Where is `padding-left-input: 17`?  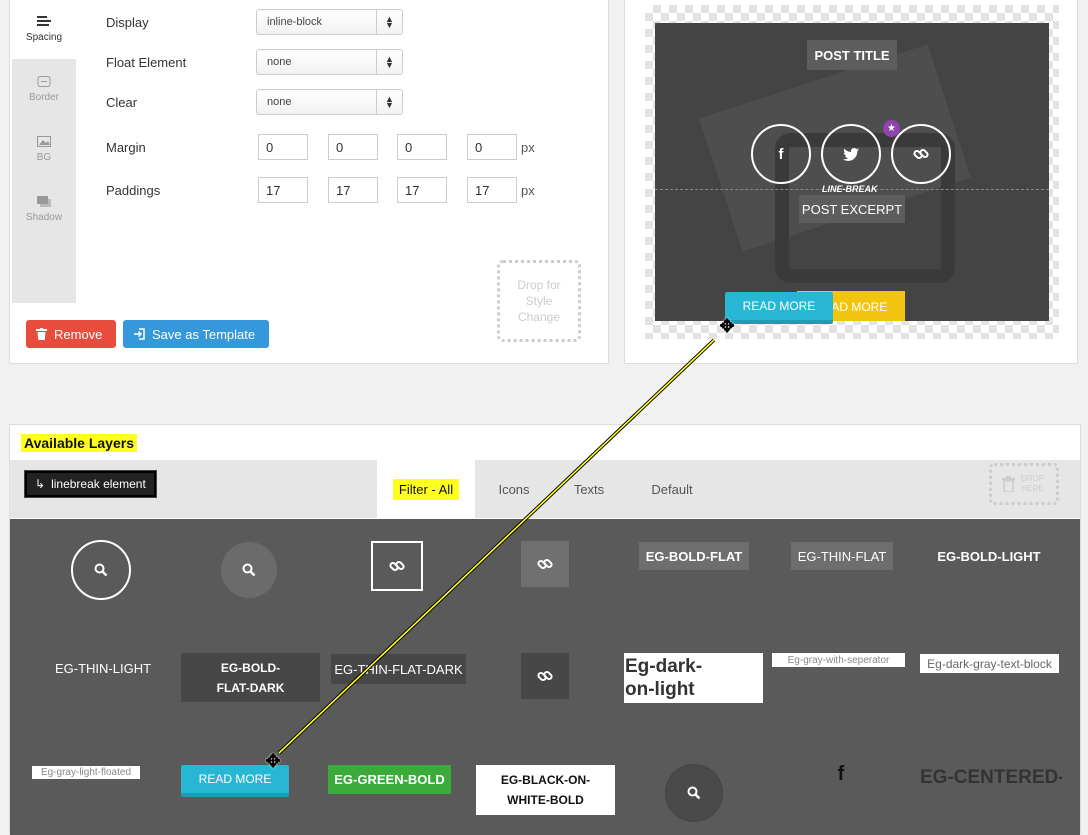
padding-left-input: 17 is located at coordinates (492, 190).